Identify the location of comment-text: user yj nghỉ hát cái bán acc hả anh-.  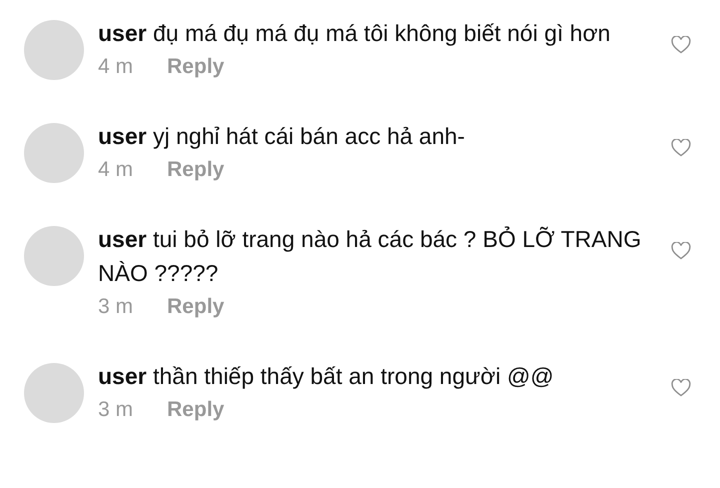
(282, 136).